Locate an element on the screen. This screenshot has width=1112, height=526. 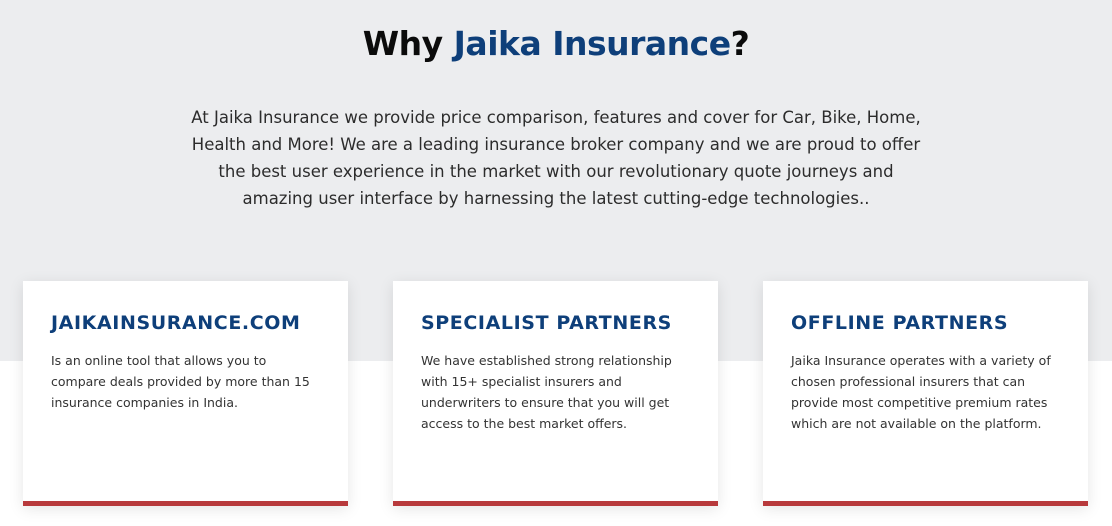
heading-suffix: ? is located at coordinates (740, 43).